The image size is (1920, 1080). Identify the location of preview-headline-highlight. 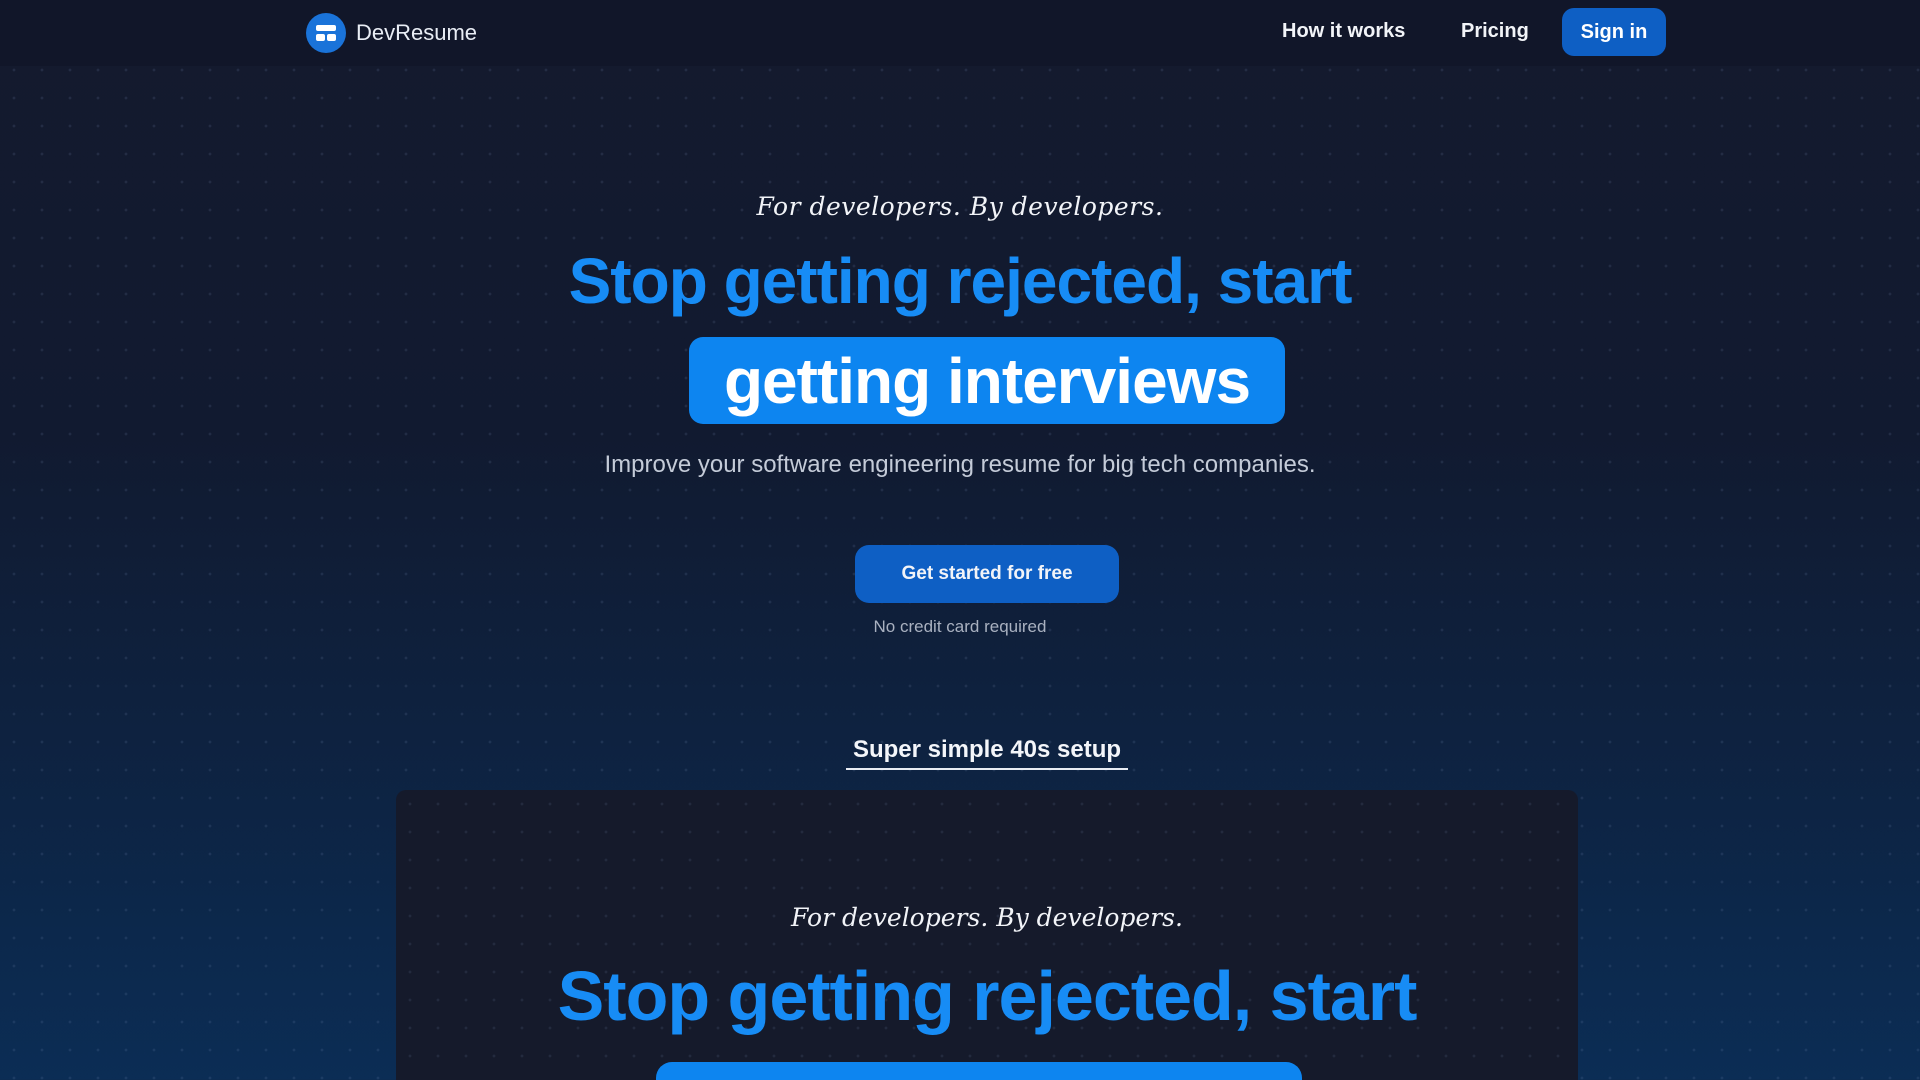
(979, 1071).